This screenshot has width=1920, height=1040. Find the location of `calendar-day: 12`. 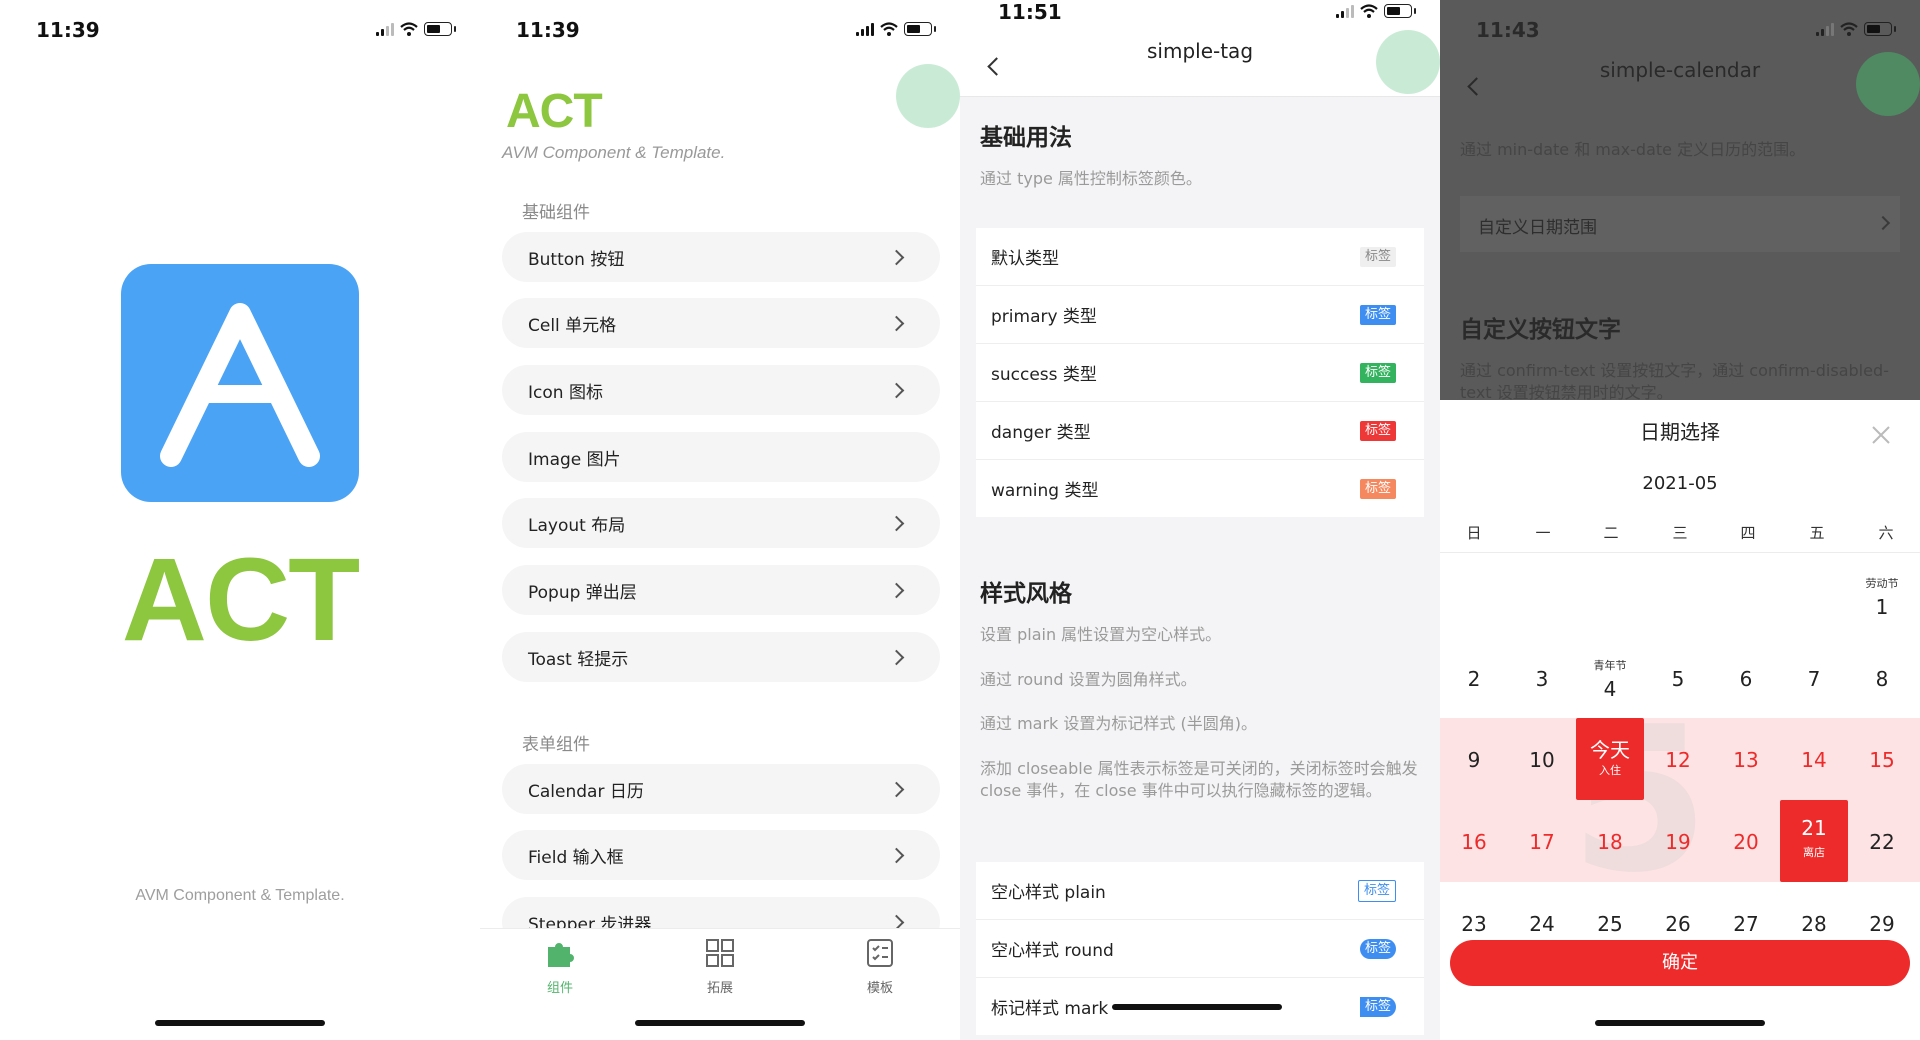

calendar-day: 12 is located at coordinates (1678, 759).